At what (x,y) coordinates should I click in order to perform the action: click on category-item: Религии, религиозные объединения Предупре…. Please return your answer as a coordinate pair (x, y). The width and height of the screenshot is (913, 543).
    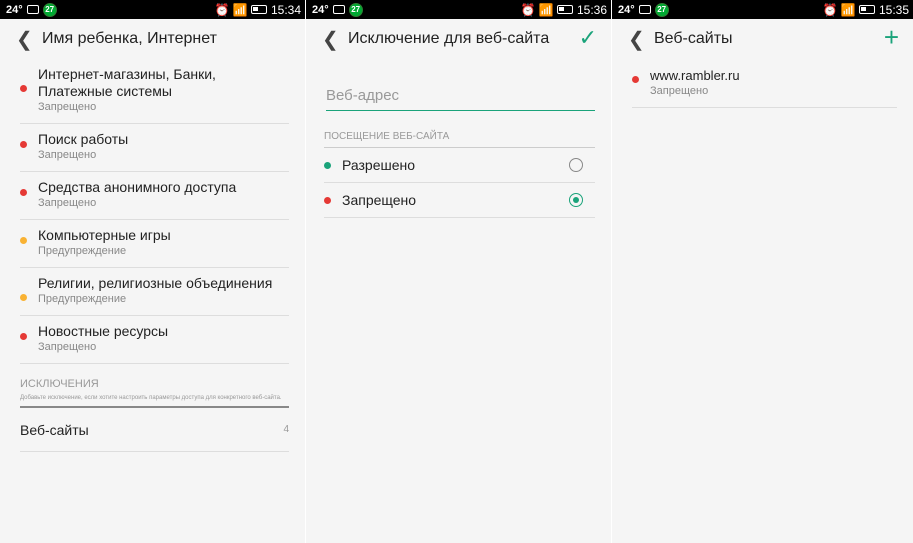
    Looking at the image, I should click on (154, 292).